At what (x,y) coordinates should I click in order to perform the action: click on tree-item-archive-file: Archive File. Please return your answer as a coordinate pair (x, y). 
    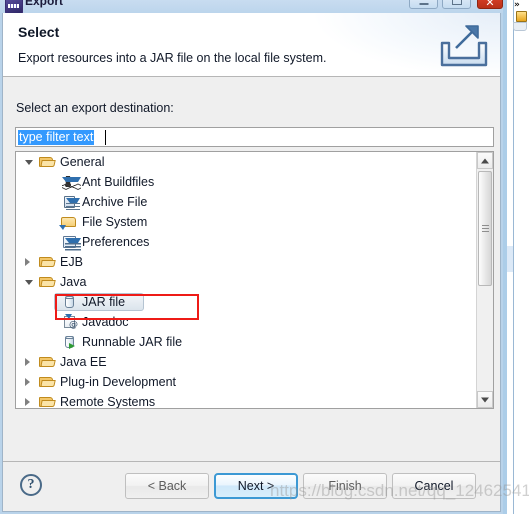
    Looking at the image, I should click on (246, 202).